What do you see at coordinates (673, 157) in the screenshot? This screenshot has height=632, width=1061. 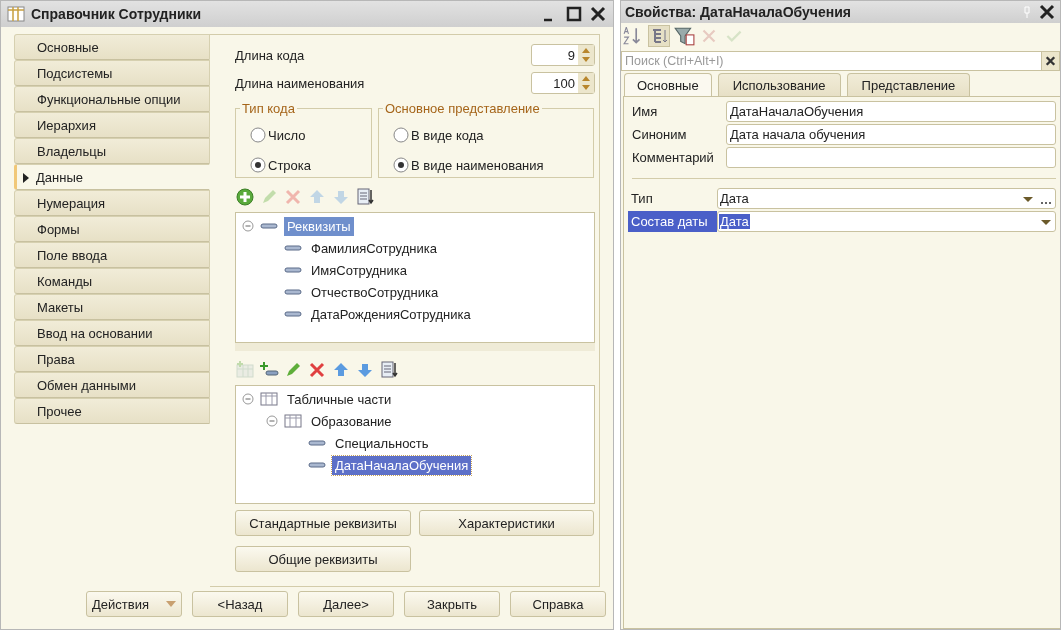 I see `field-label: Комментарий` at bounding box center [673, 157].